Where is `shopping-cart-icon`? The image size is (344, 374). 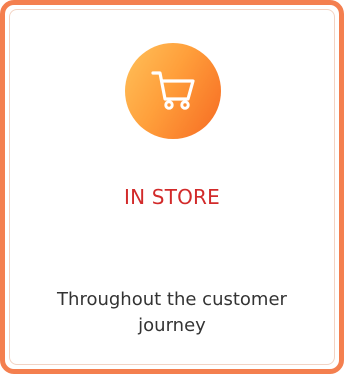 shopping-cart-icon is located at coordinates (173, 91).